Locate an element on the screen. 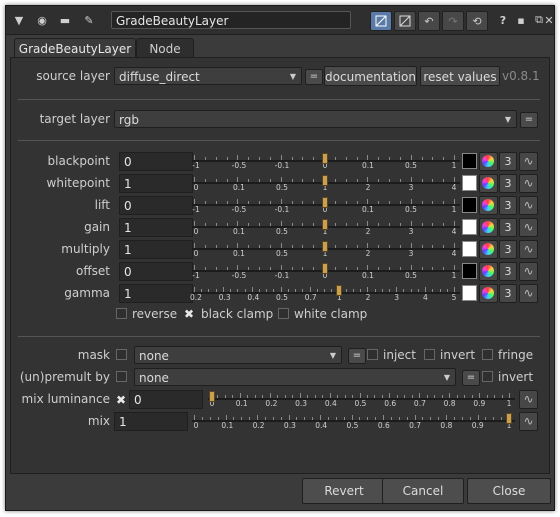 Image resolution: width=560 pixels, height=517 pixels. whitepoint-slider: 0 0.1 0.5 1 2 3 4 is located at coordinates (326, 183).